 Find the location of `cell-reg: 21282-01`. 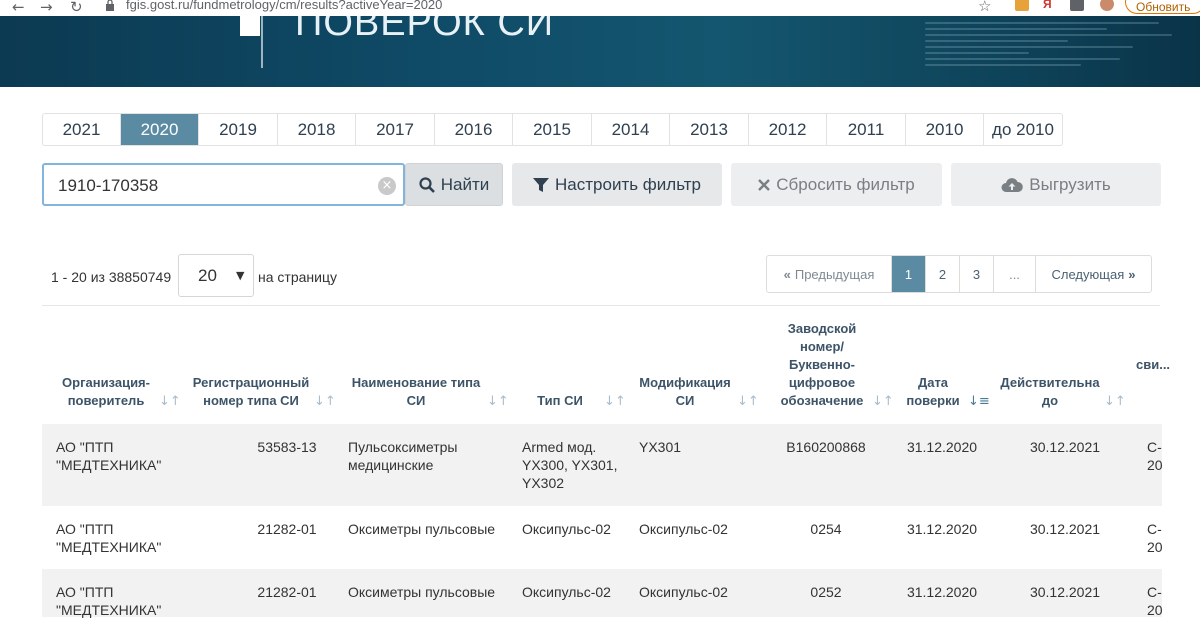

cell-reg: 21282-01 is located at coordinates (287, 529).